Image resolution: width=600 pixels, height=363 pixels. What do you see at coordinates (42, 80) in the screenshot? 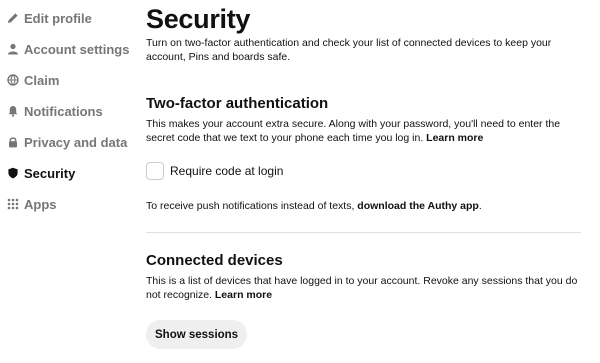
I see `sidebar-item-label: Claim` at bounding box center [42, 80].